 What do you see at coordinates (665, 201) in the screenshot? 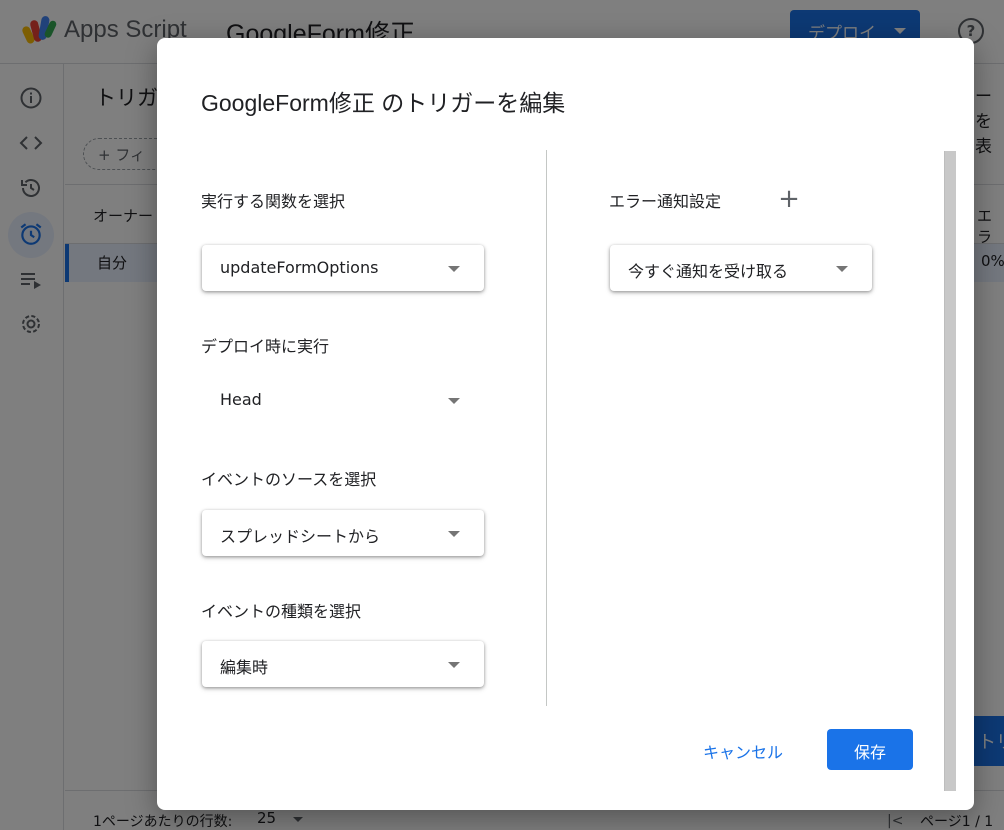
I see `error-notification-label: エラー通知設定` at bounding box center [665, 201].